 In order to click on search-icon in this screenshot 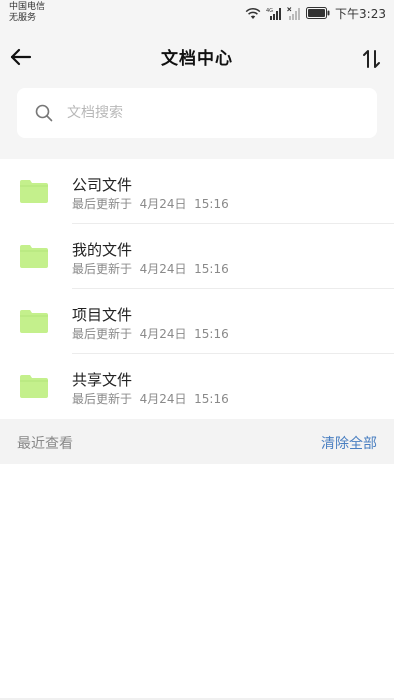, I will do `click(44, 113)`.